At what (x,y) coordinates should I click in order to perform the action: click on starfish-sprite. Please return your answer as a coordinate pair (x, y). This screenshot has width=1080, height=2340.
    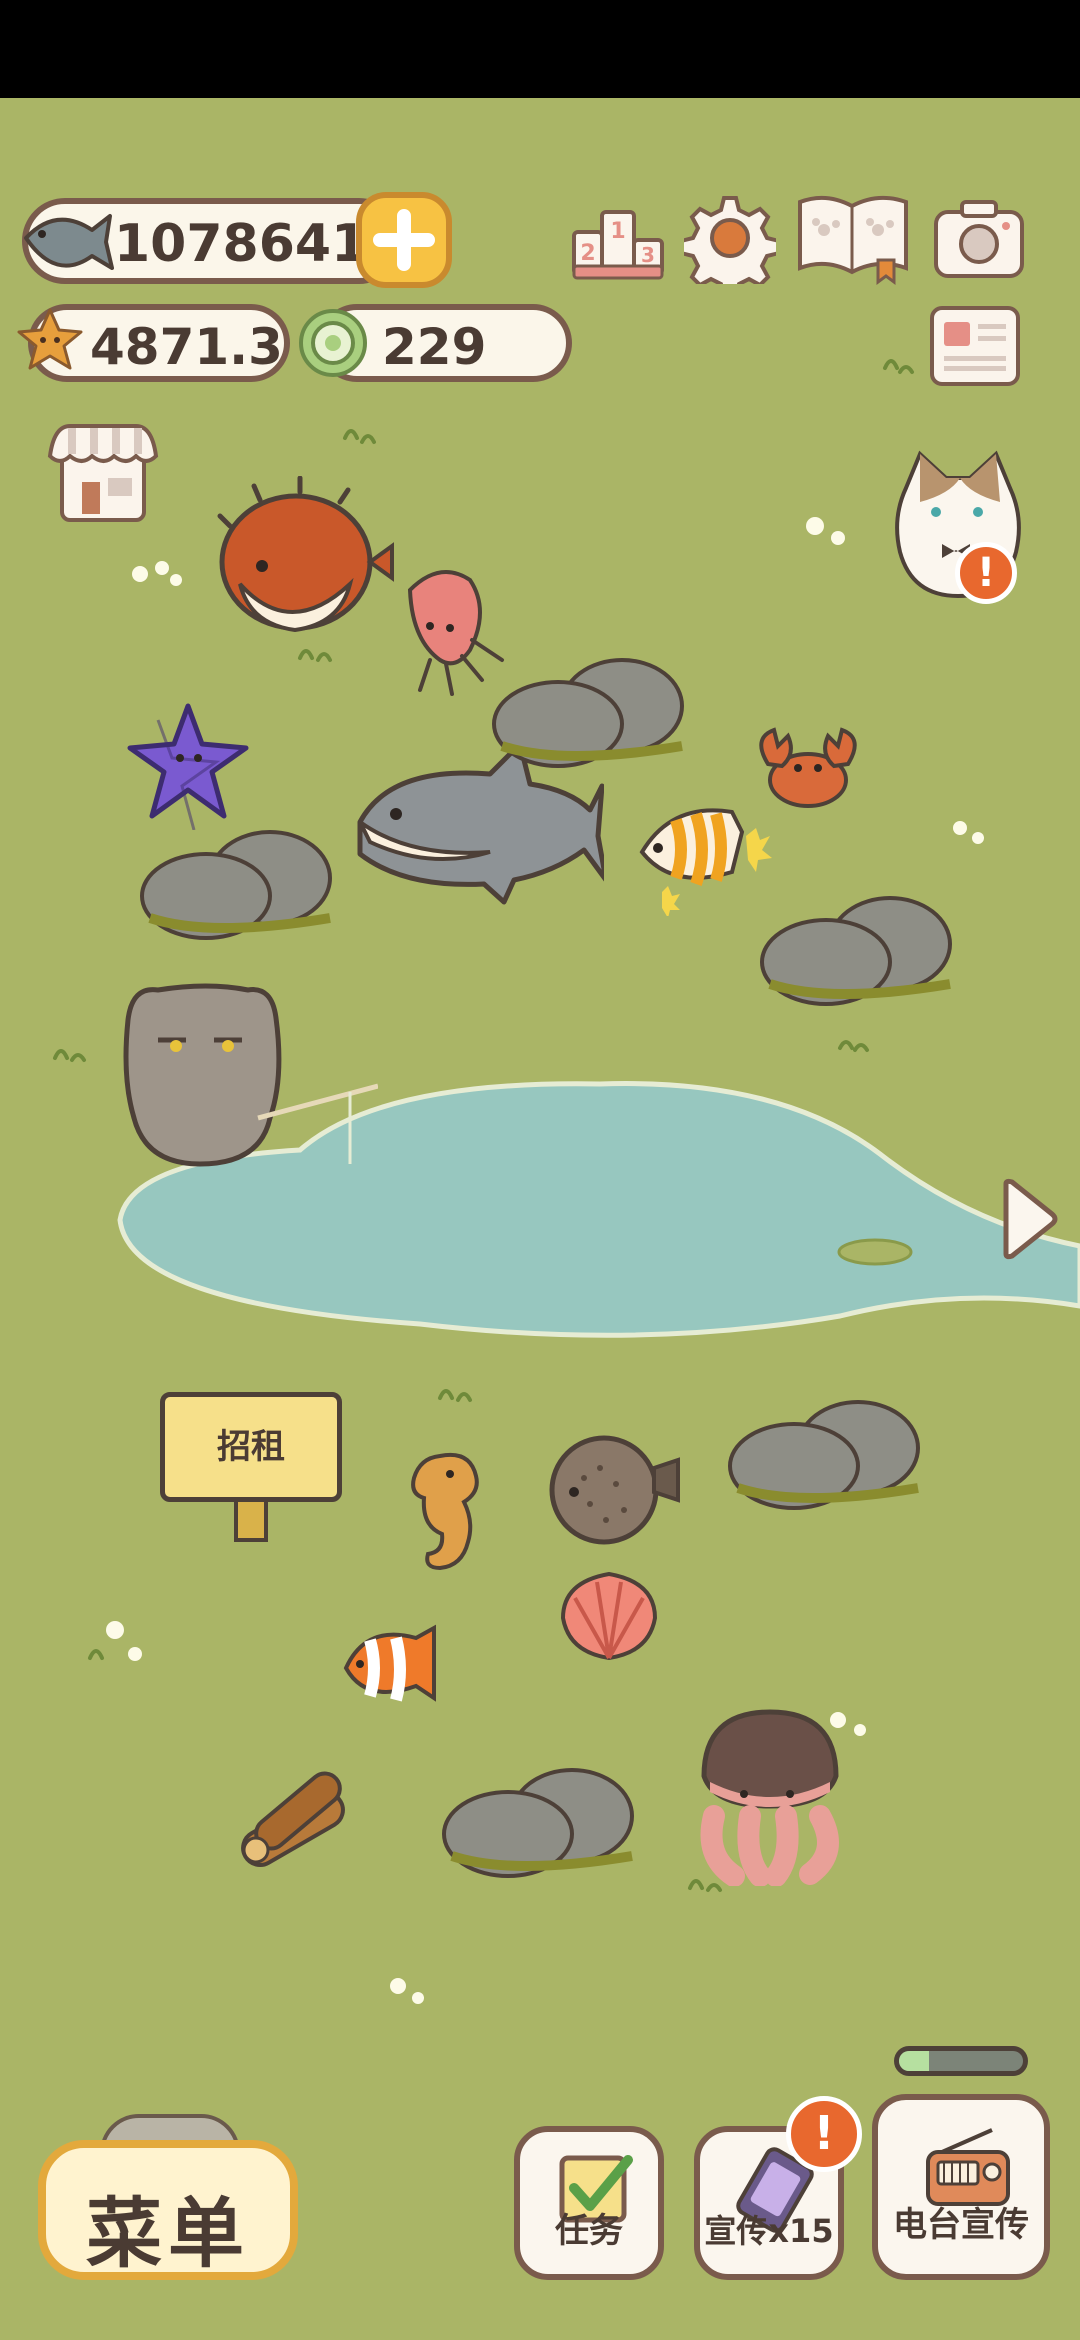
    Looking at the image, I should click on (188, 765).